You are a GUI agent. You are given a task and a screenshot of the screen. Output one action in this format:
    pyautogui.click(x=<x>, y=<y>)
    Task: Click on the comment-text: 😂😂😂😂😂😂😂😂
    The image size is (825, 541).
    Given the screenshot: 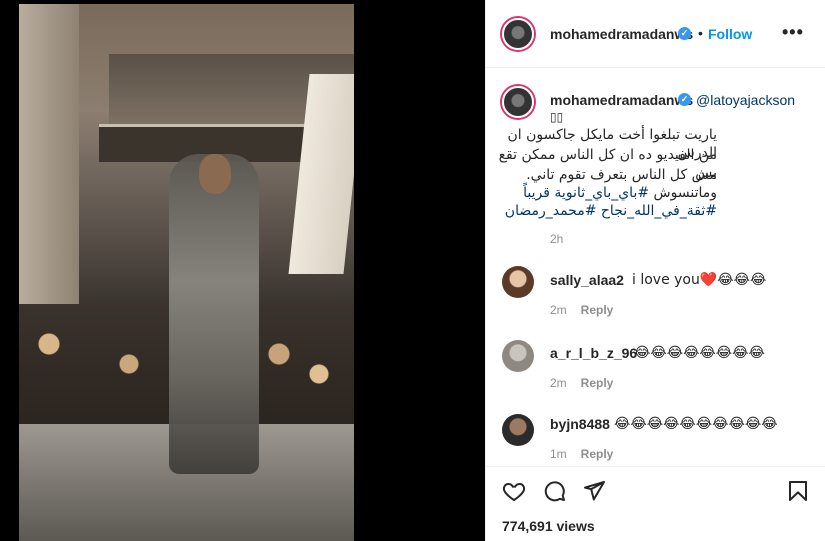 What is the action you would take?
    pyautogui.click(x=699, y=353)
    